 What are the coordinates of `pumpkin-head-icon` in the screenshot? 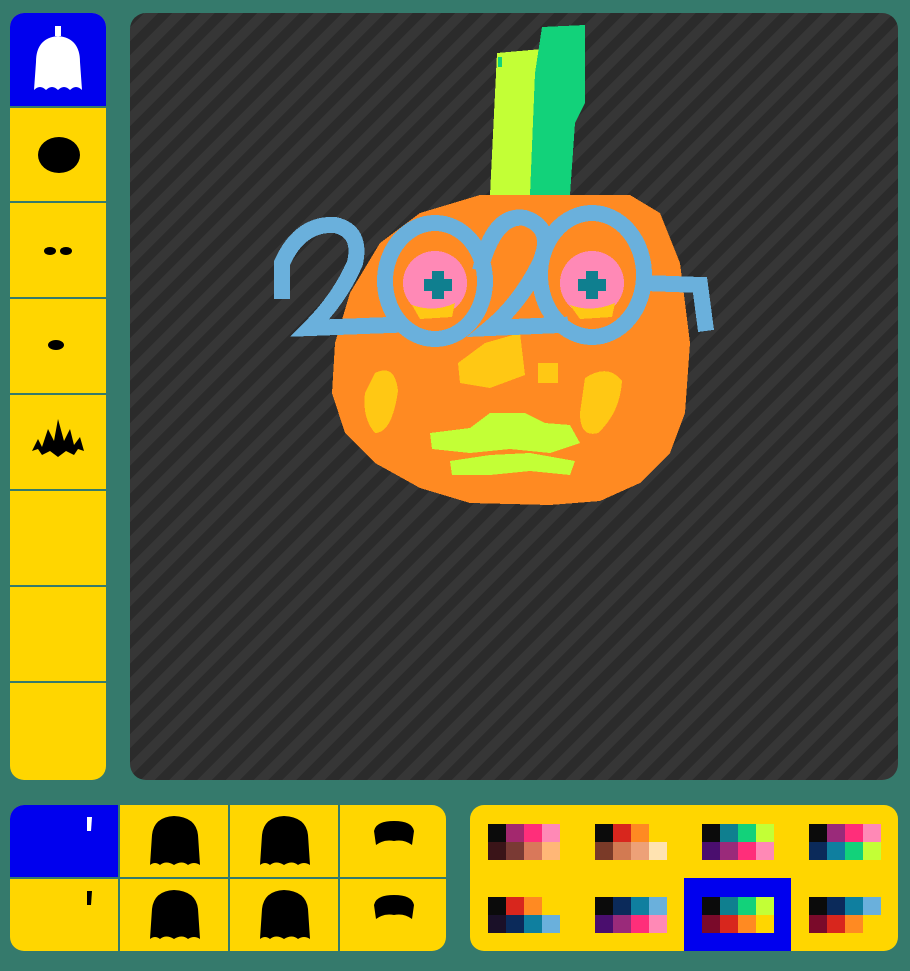 It's located at (58, 57).